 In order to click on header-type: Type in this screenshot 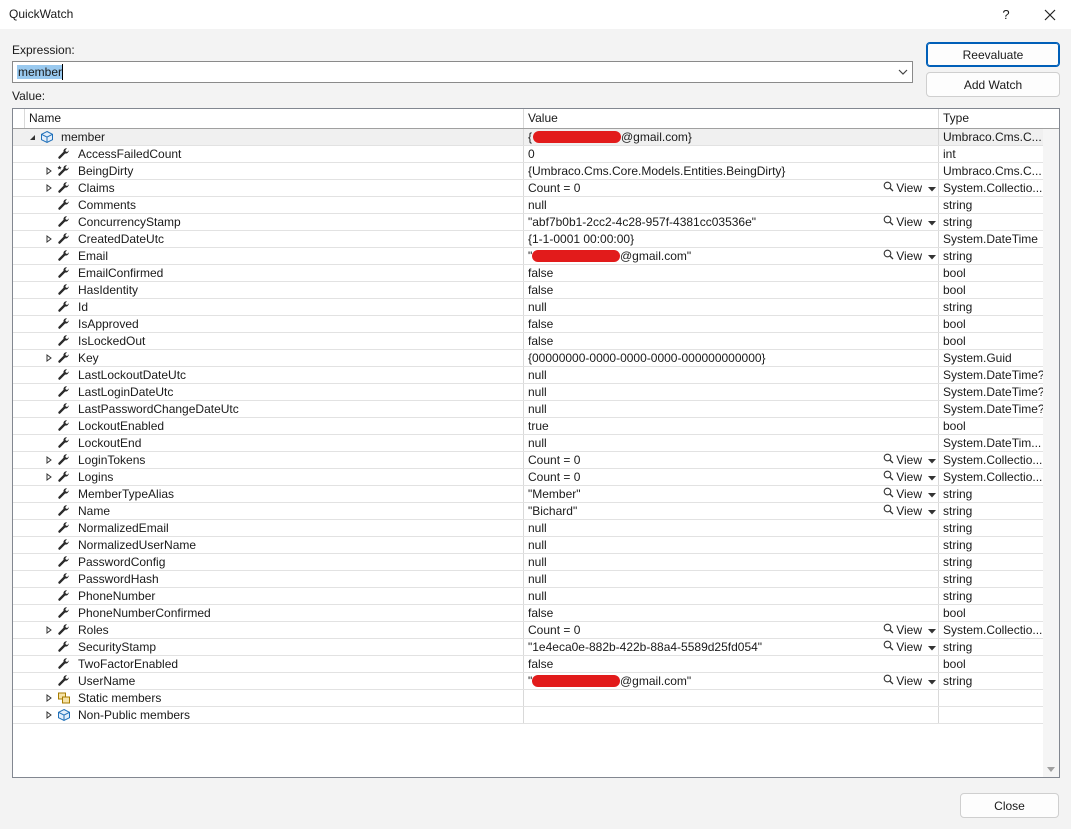, I will do `click(991, 118)`.